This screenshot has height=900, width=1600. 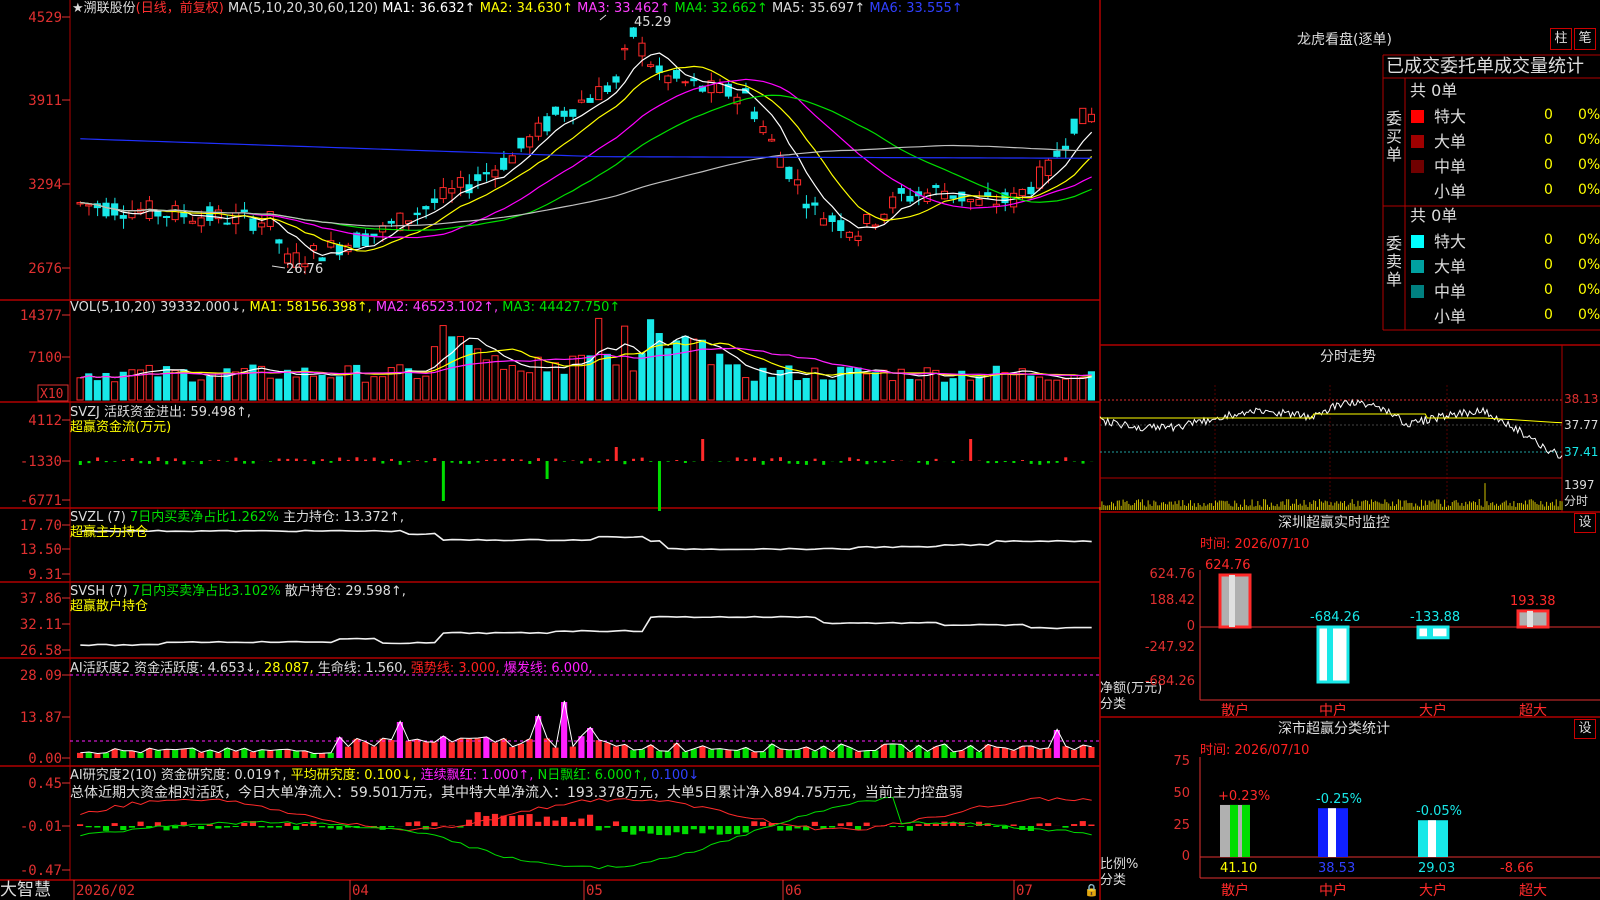 I want to click on intraday-avg-line, so click(x=1331, y=418).